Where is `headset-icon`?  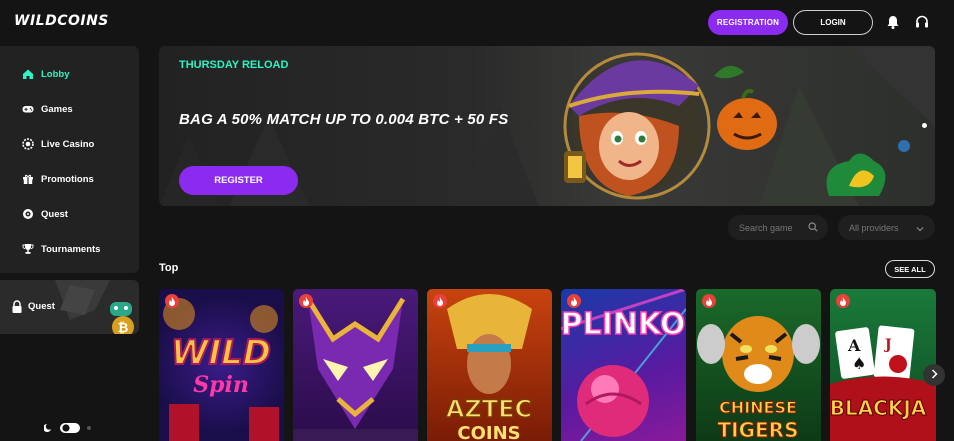 headset-icon is located at coordinates (922, 22).